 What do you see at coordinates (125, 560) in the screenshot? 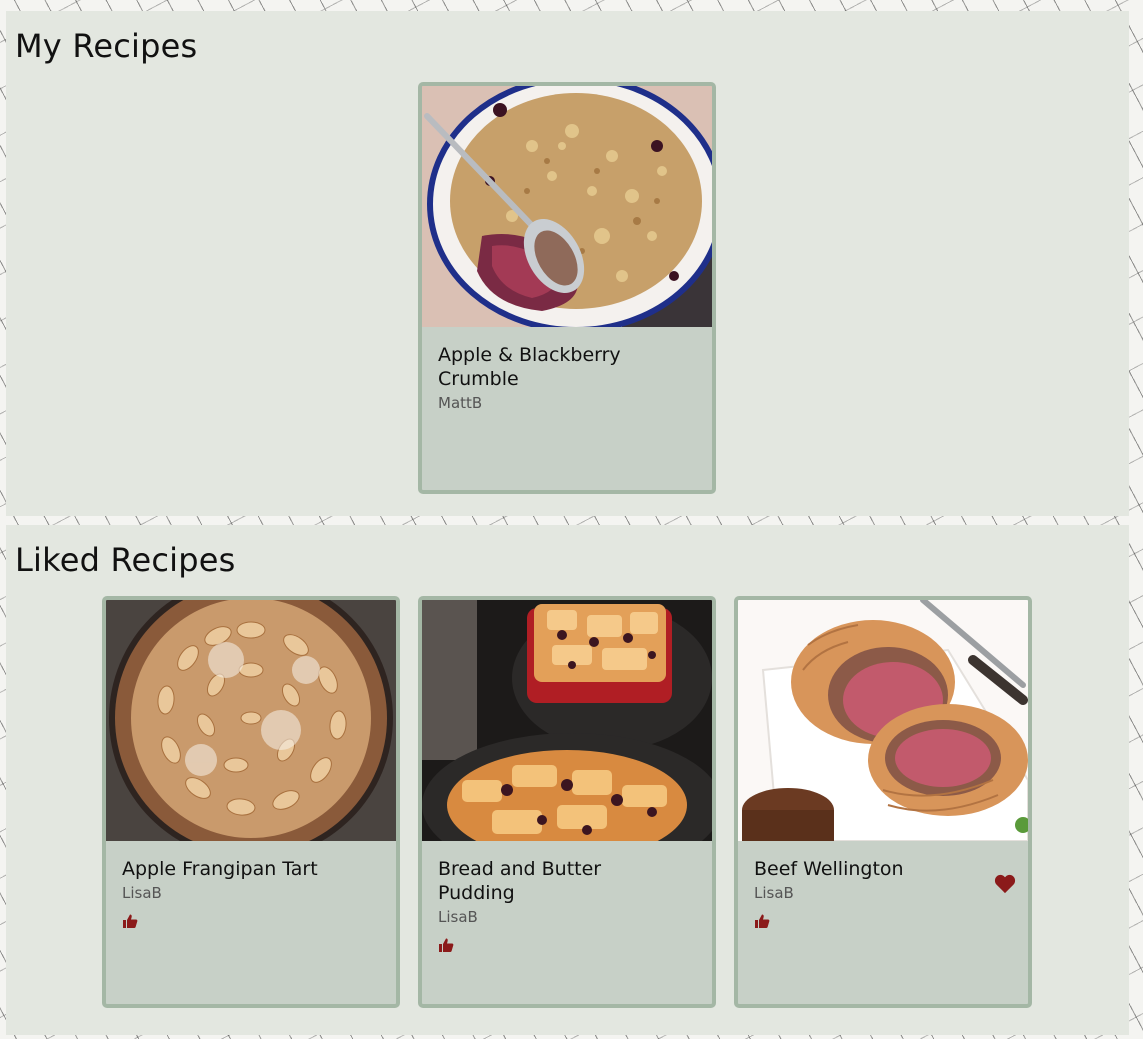
I see `liked-recipes-heading: Liked Recipes` at bounding box center [125, 560].